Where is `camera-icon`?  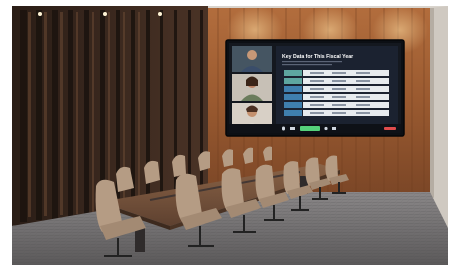 camera-icon is located at coordinates (292, 128).